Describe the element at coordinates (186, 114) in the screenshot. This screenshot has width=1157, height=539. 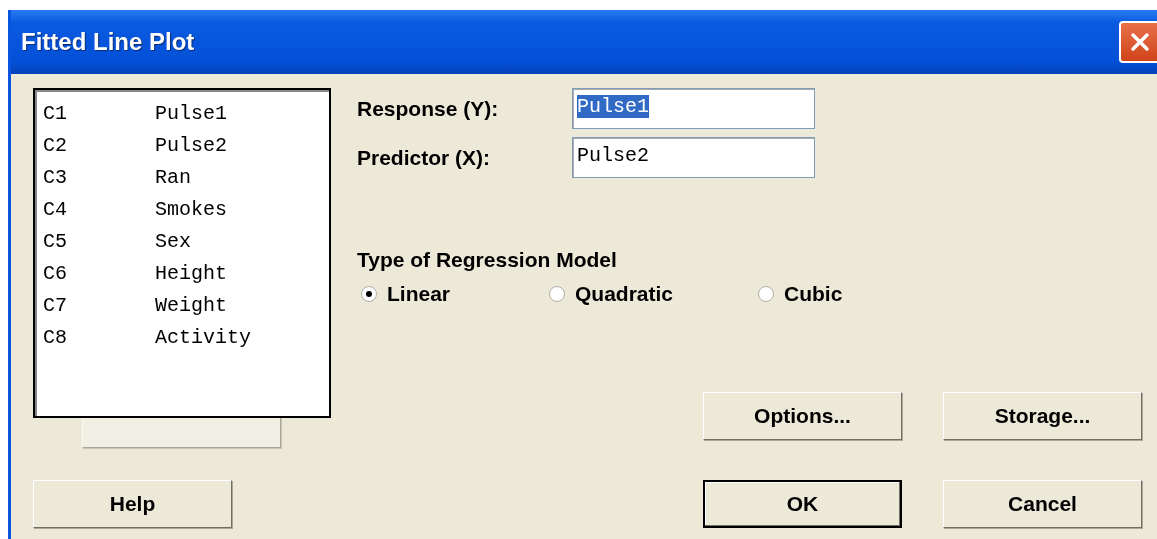
I see `list-item: C1 Pulse1` at that location.